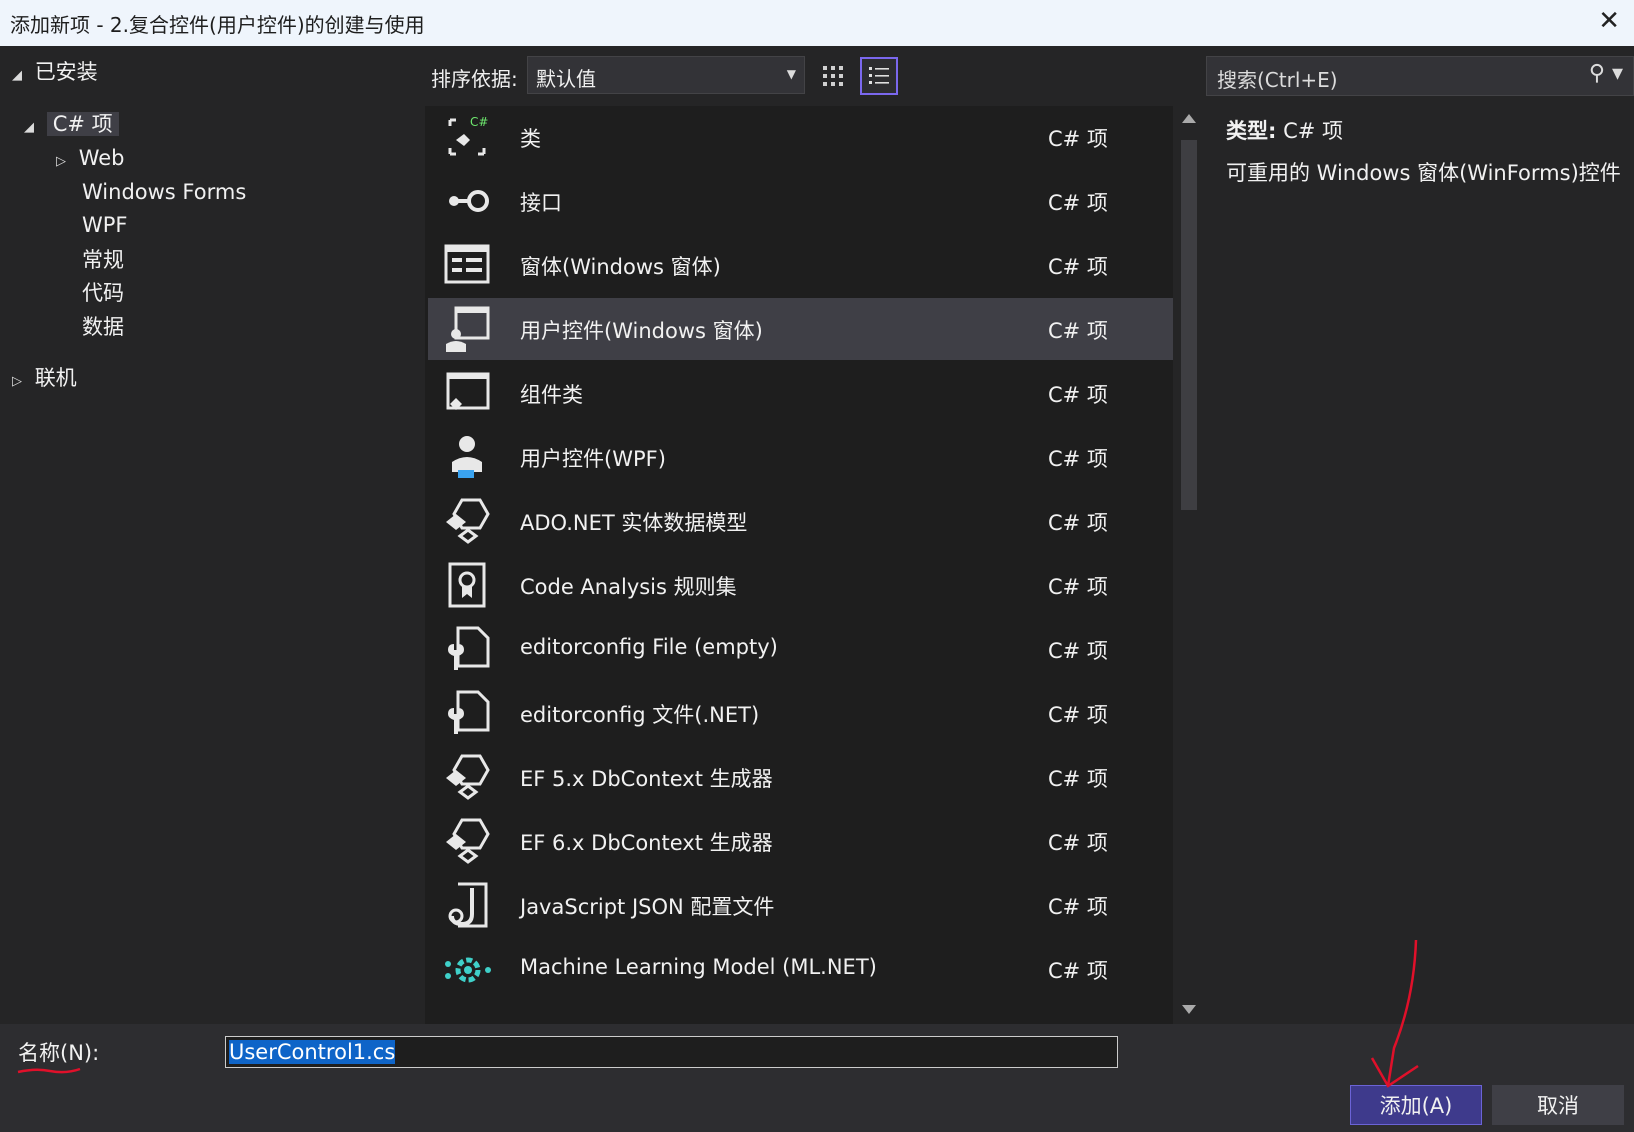  I want to click on sort-dropdown: 默认值 ▼, so click(666, 75).